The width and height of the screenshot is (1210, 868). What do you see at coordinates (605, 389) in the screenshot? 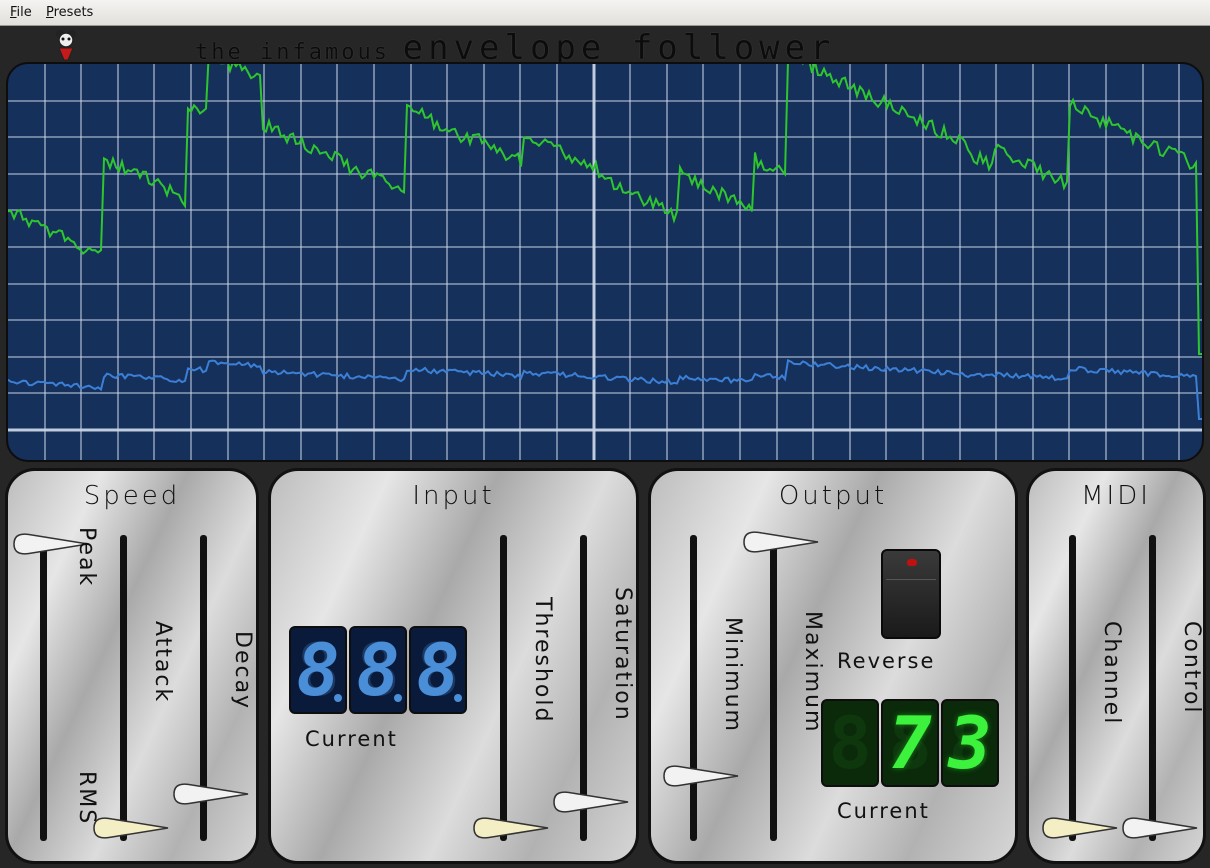
I see `input-signal-trace` at bounding box center [605, 389].